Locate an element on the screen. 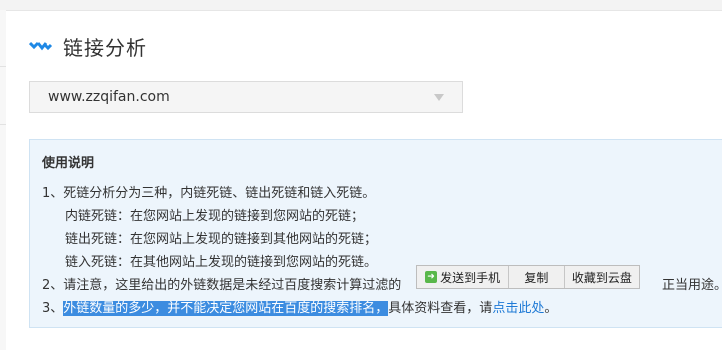 The width and height of the screenshot is (722, 350). chevron-down-icon is located at coordinates (439, 97).